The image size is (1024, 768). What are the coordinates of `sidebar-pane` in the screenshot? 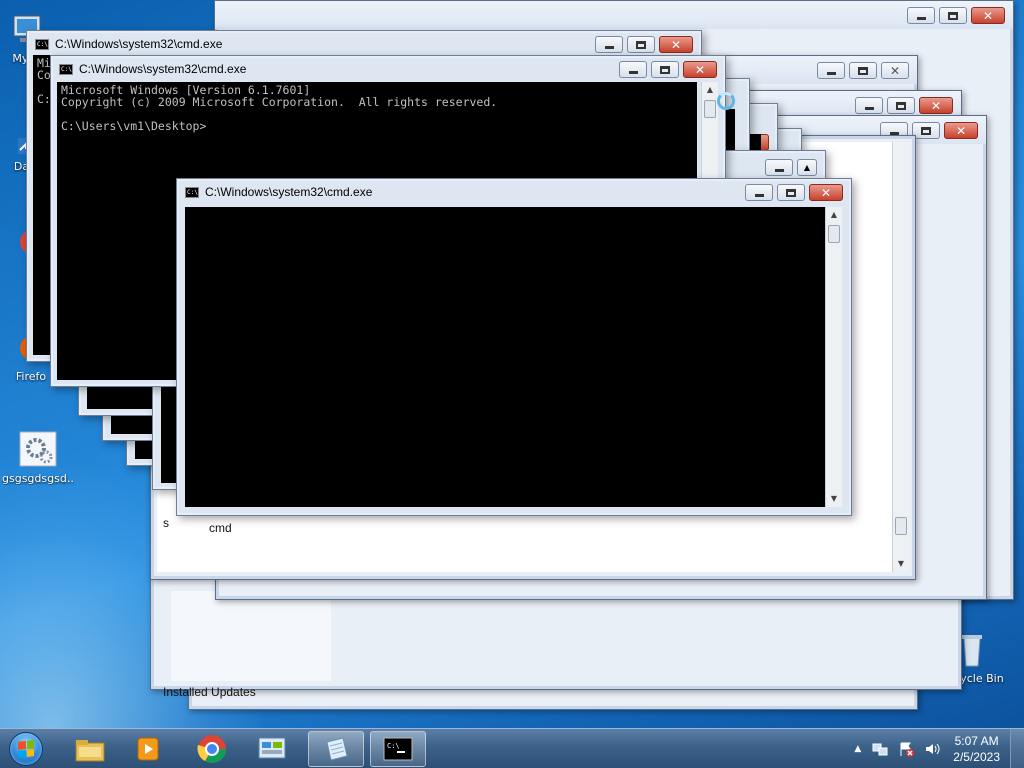 It's located at (251, 636).